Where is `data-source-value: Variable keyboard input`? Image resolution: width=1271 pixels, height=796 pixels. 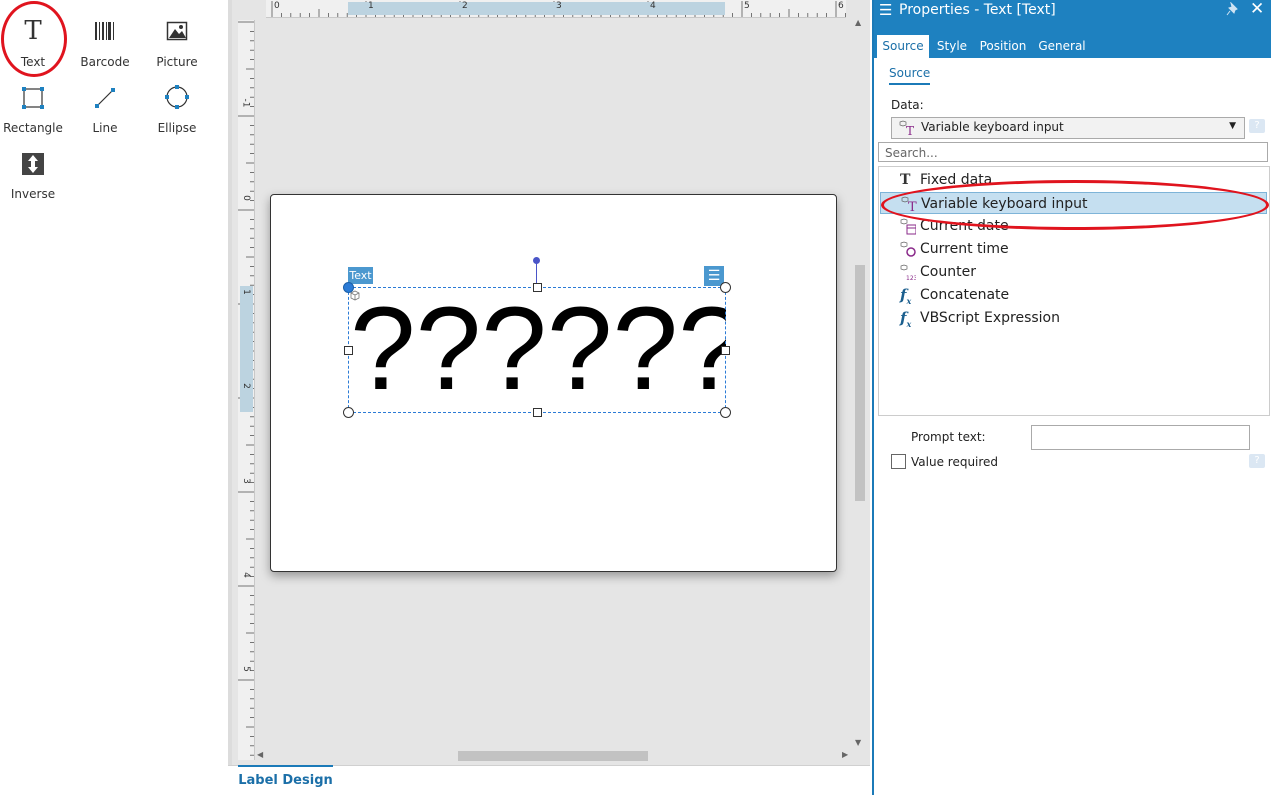
data-source-value: Variable keyboard input is located at coordinates (992, 127).